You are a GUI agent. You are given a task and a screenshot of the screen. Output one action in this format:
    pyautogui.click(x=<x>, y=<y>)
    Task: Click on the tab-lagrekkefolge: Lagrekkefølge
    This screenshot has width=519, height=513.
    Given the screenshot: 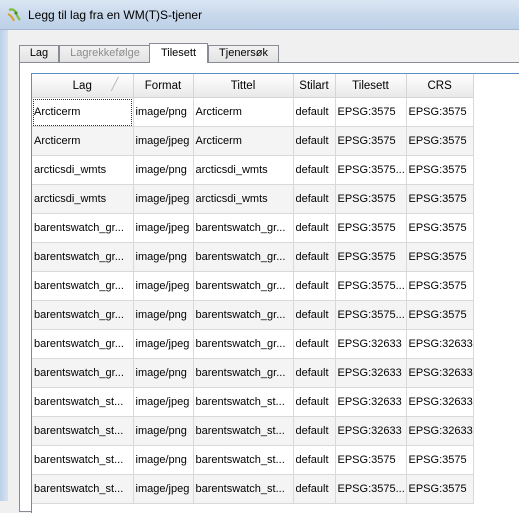 What is the action you would take?
    pyautogui.click(x=105, y=53)
    